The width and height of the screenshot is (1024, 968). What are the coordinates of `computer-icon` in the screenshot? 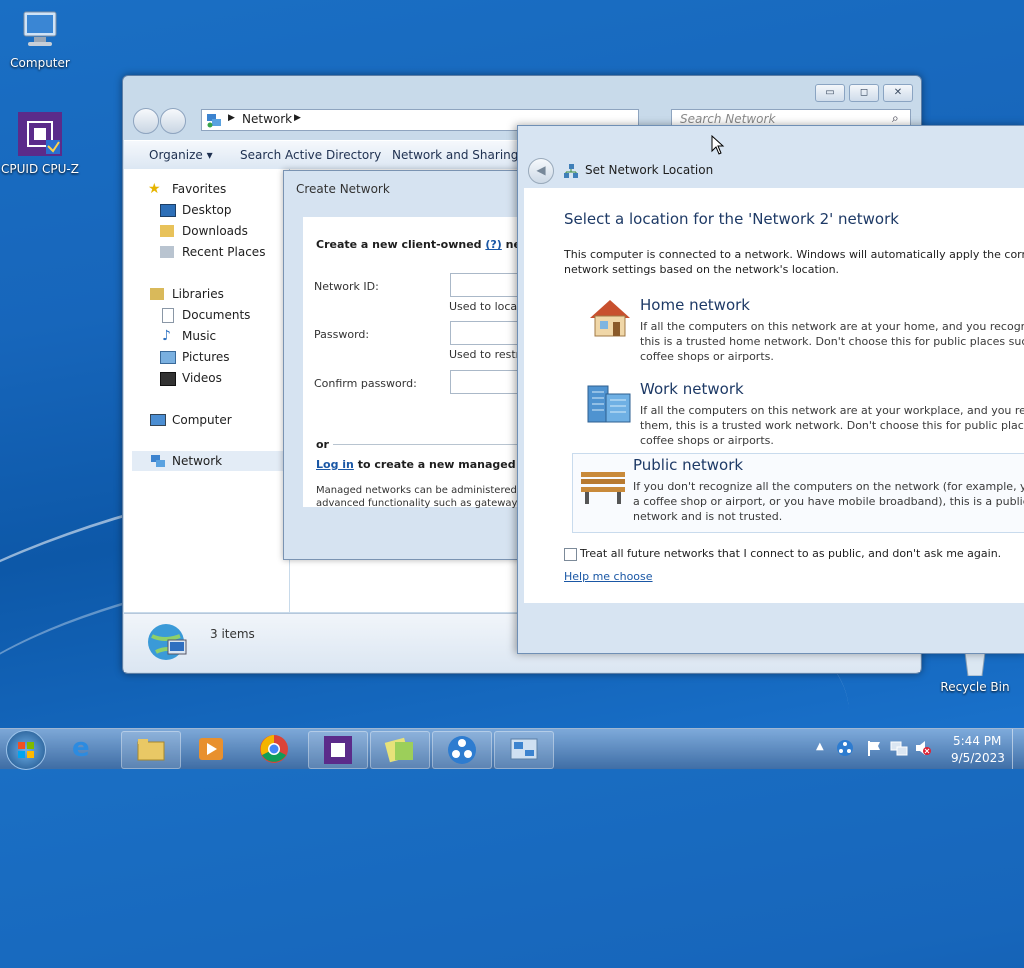 It's located at (158, 420).